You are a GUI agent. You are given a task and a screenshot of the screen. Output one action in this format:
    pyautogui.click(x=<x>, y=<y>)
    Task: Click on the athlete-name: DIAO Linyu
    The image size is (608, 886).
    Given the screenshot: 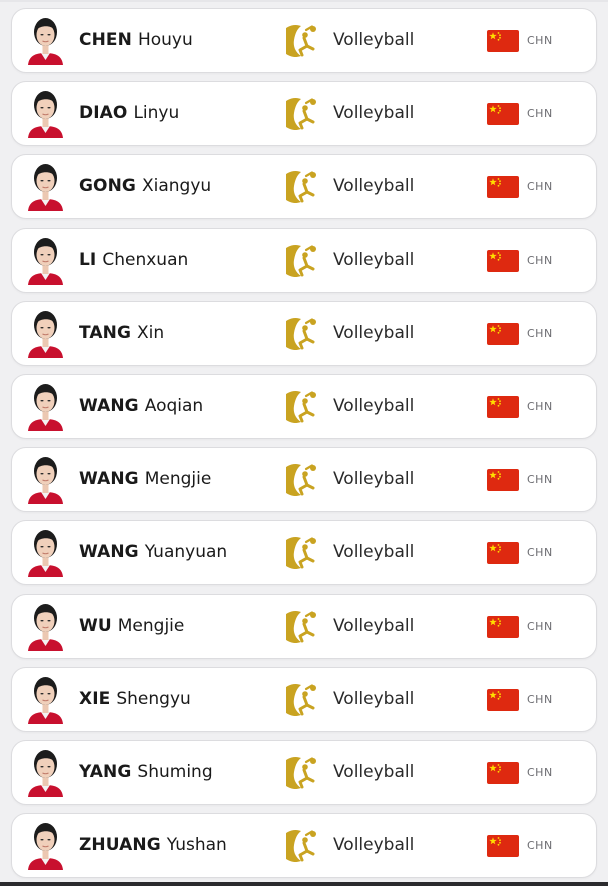 What is the action you would take?
    pyautogui.click(x=129, y=113)
    